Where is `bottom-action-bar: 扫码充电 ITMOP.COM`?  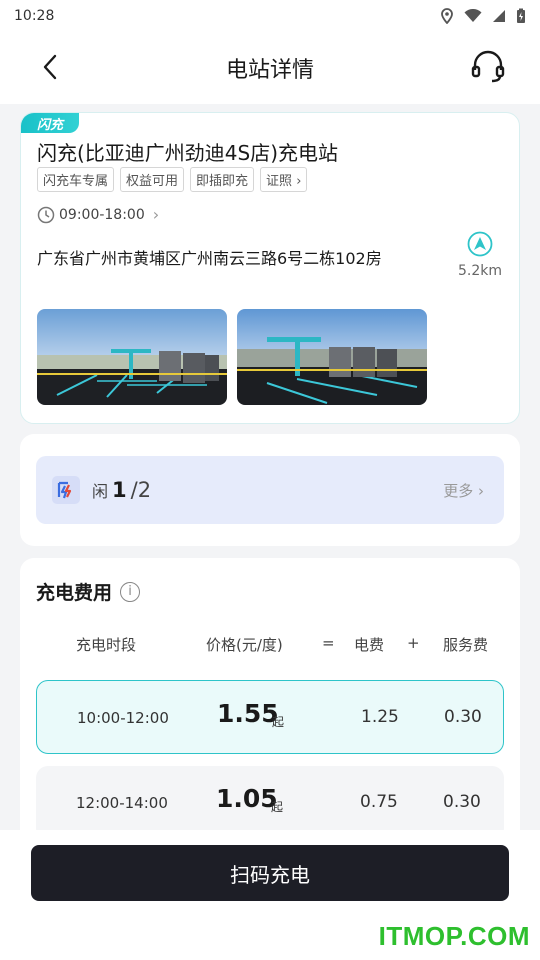 bottom-action-bar: 扫码充电 ITMOP.COM is located at coordinates (270, 895).